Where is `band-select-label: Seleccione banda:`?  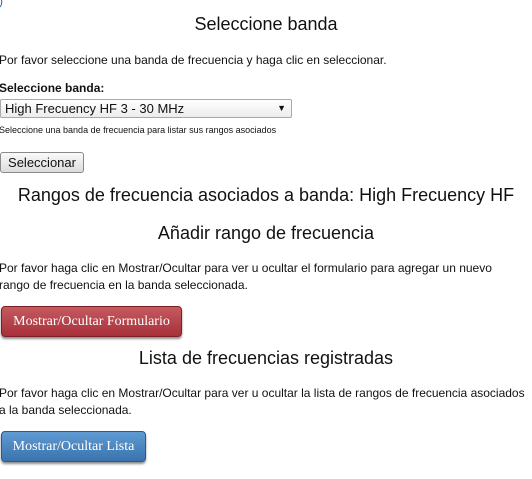
band-select-label: Seleccione banda: is located at coordinates (52, 88).